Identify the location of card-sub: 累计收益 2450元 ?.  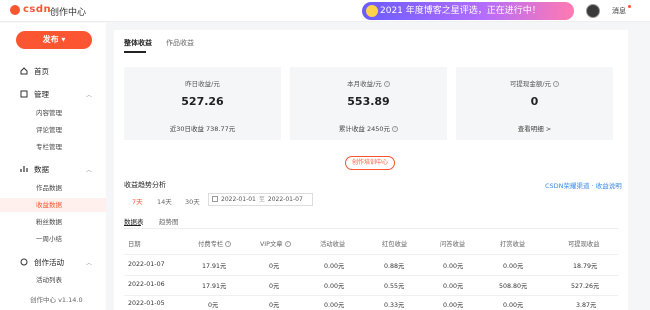
(368, 129).